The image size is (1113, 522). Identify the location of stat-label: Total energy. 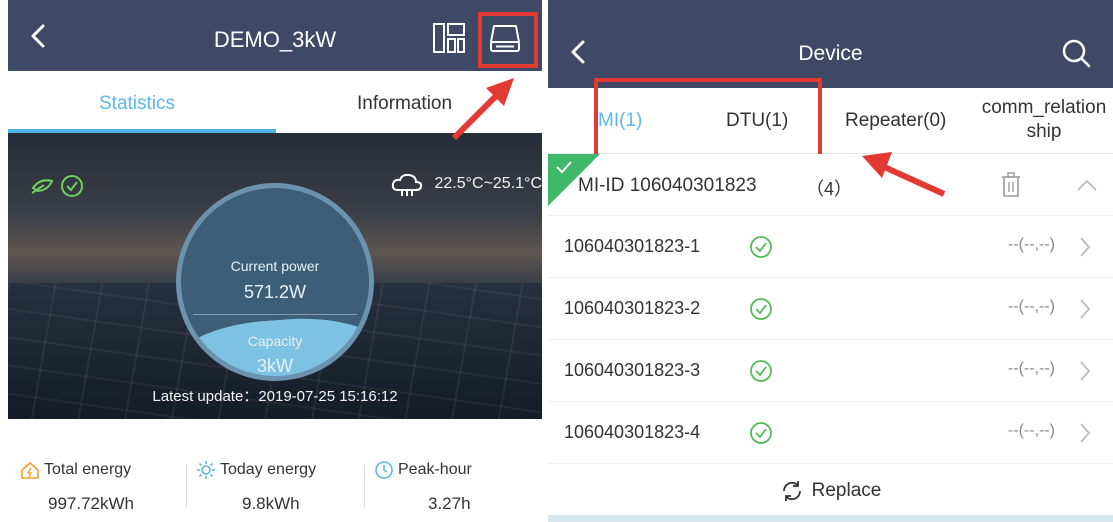
(88, 469).